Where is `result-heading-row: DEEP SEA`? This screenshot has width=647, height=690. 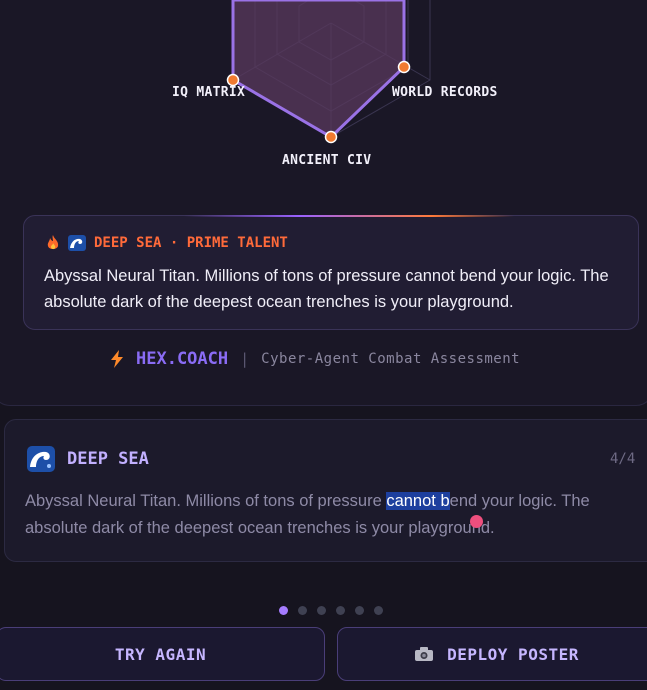 result-heading-row: DEEP SEA is located at coordinates (88, 459).